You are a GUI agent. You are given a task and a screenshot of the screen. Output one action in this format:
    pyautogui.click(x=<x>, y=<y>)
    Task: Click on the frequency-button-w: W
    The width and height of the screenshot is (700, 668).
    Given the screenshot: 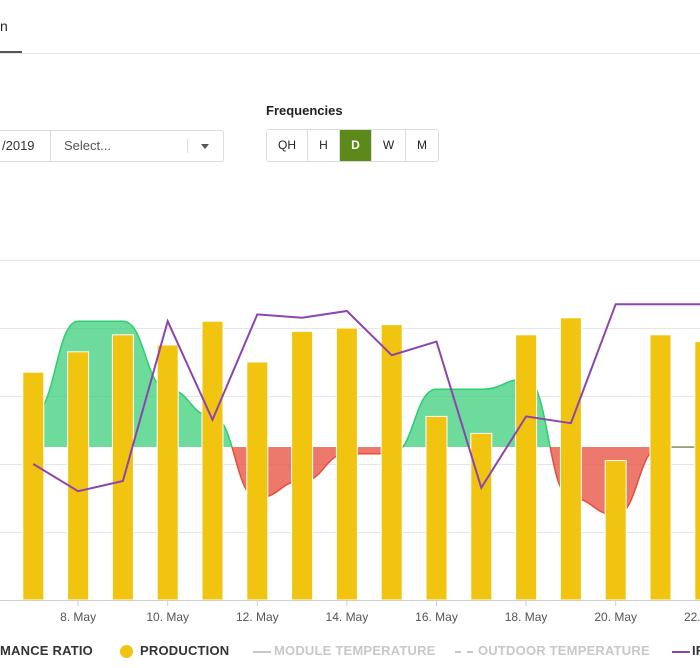 What is the action you would take?
    pyautogui.click(x=389, y=145)
    